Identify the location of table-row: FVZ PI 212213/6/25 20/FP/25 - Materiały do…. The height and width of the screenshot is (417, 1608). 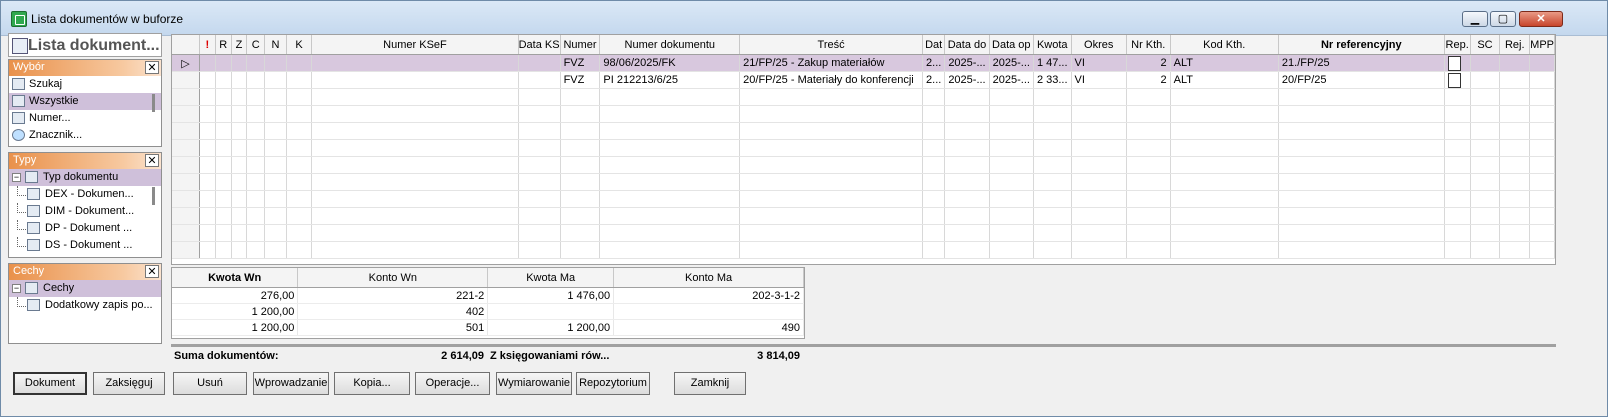
(863, 80).